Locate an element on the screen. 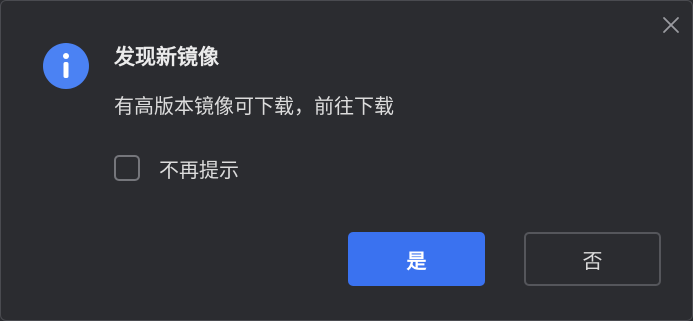 The width and height of the screenshot is (693, 321). dont-show-again-checkbox is located at coordinates (127, 168).